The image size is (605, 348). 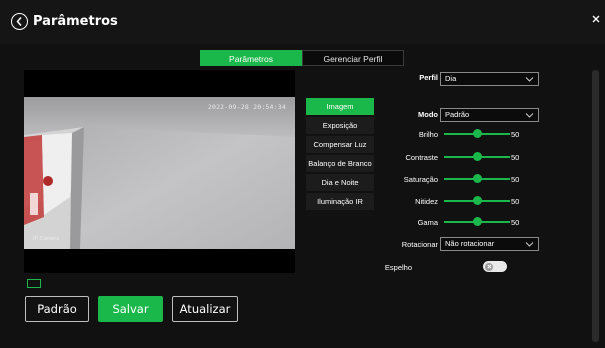 What do you see at coordinates (419, 244) in the screenshot?
I see `rotate-label: Rotacionar` at bounding box center [419, 244].